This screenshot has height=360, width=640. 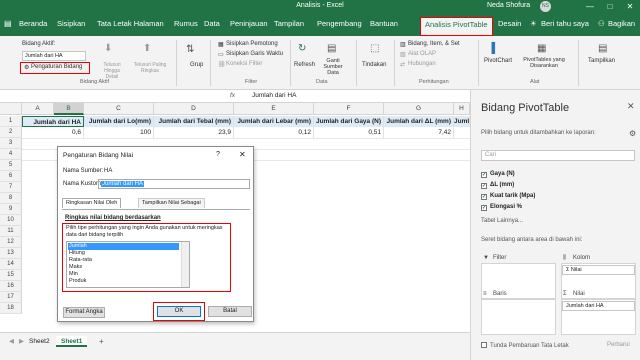 What do you see at coordinates (11, 154) in the screenshot?
I see `row-header: 4` at bounding box center [11, 154].